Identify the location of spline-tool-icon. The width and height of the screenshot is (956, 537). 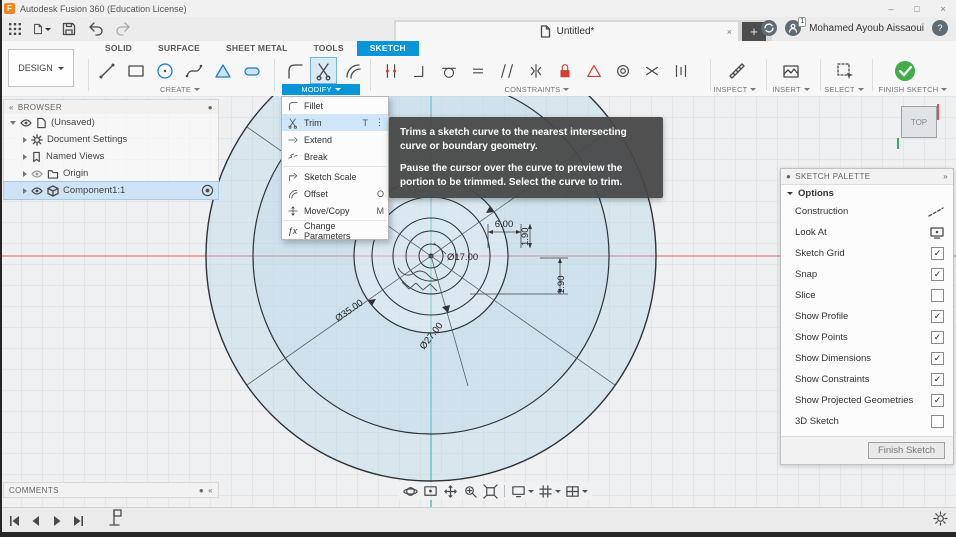
(193, 70).